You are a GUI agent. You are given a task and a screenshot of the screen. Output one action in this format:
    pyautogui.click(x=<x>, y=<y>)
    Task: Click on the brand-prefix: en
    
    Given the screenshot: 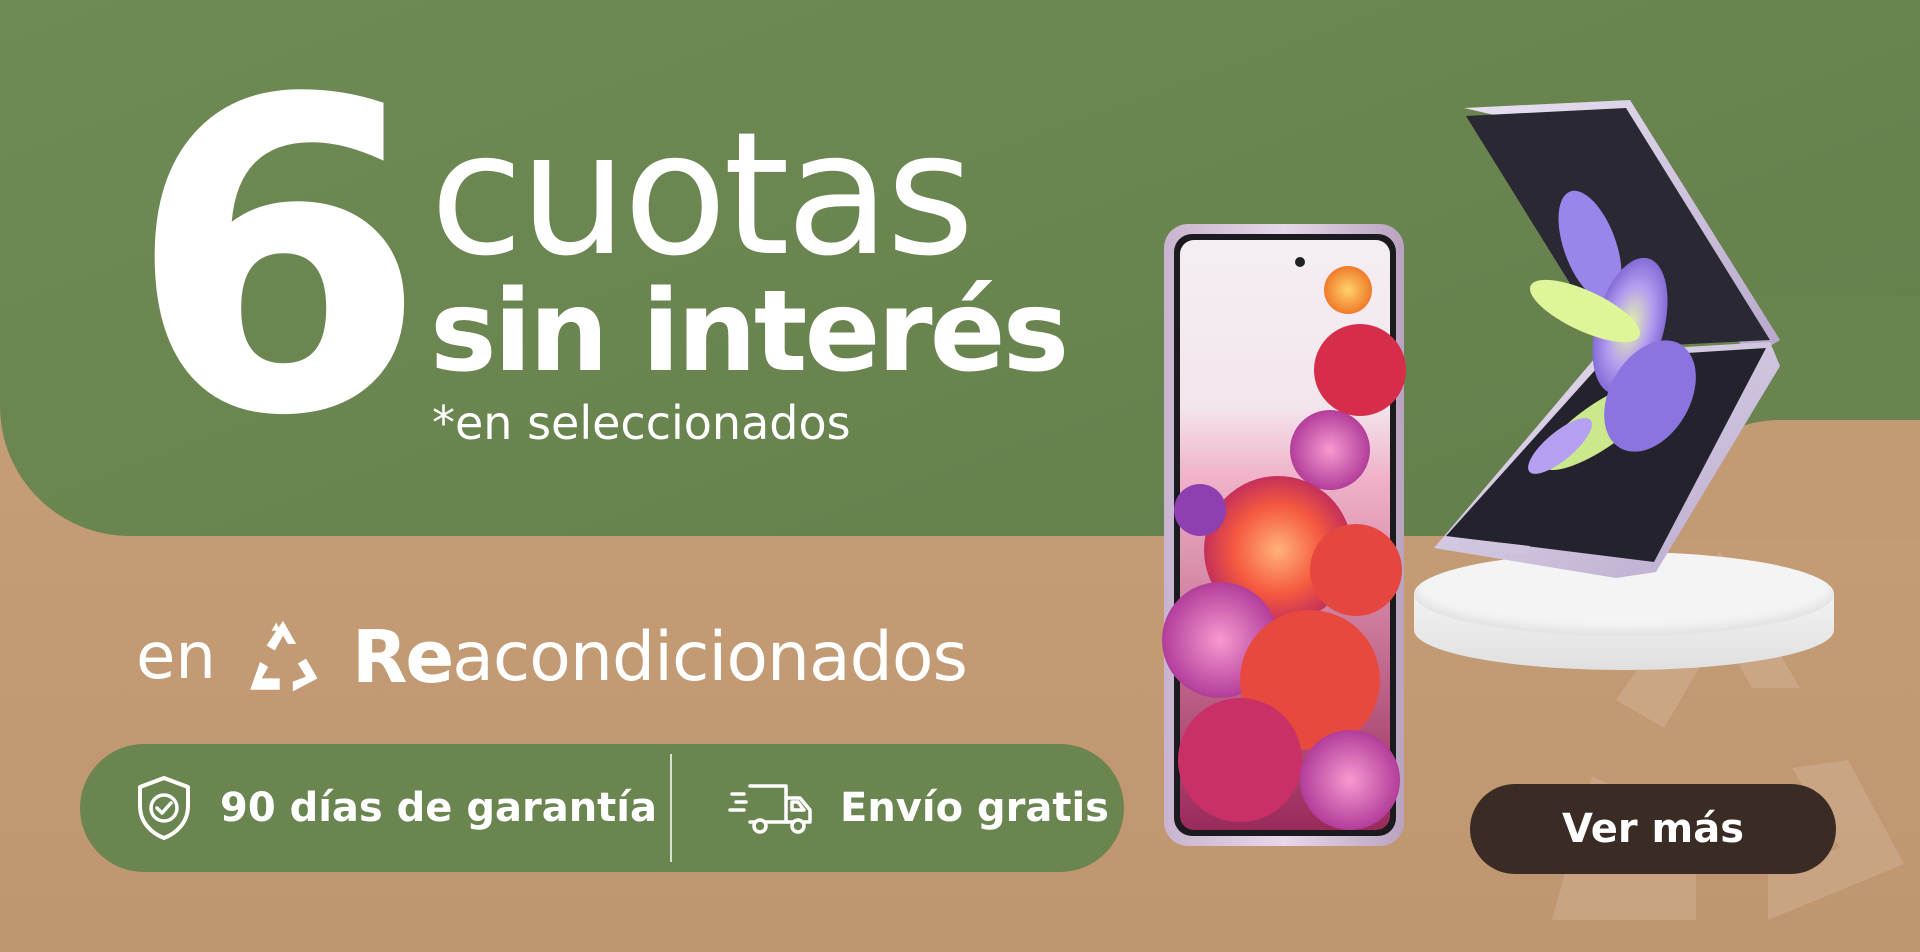 What is the action you would take?
    pyautogui.click(x=176, y=657)
    